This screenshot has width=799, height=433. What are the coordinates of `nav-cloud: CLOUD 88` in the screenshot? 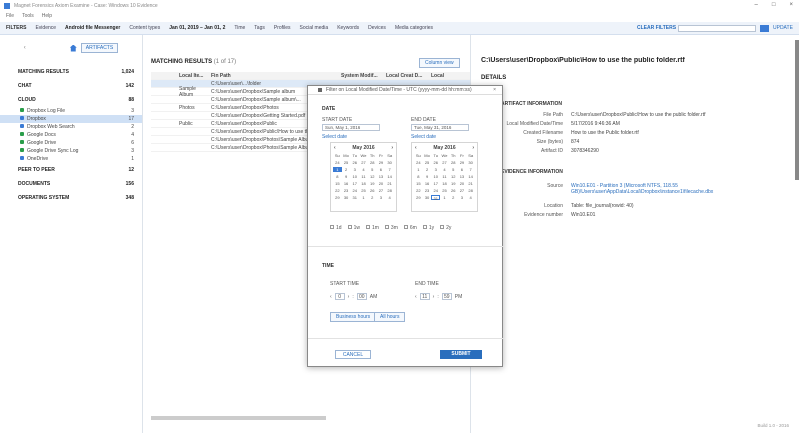 It's located at (71, 100).